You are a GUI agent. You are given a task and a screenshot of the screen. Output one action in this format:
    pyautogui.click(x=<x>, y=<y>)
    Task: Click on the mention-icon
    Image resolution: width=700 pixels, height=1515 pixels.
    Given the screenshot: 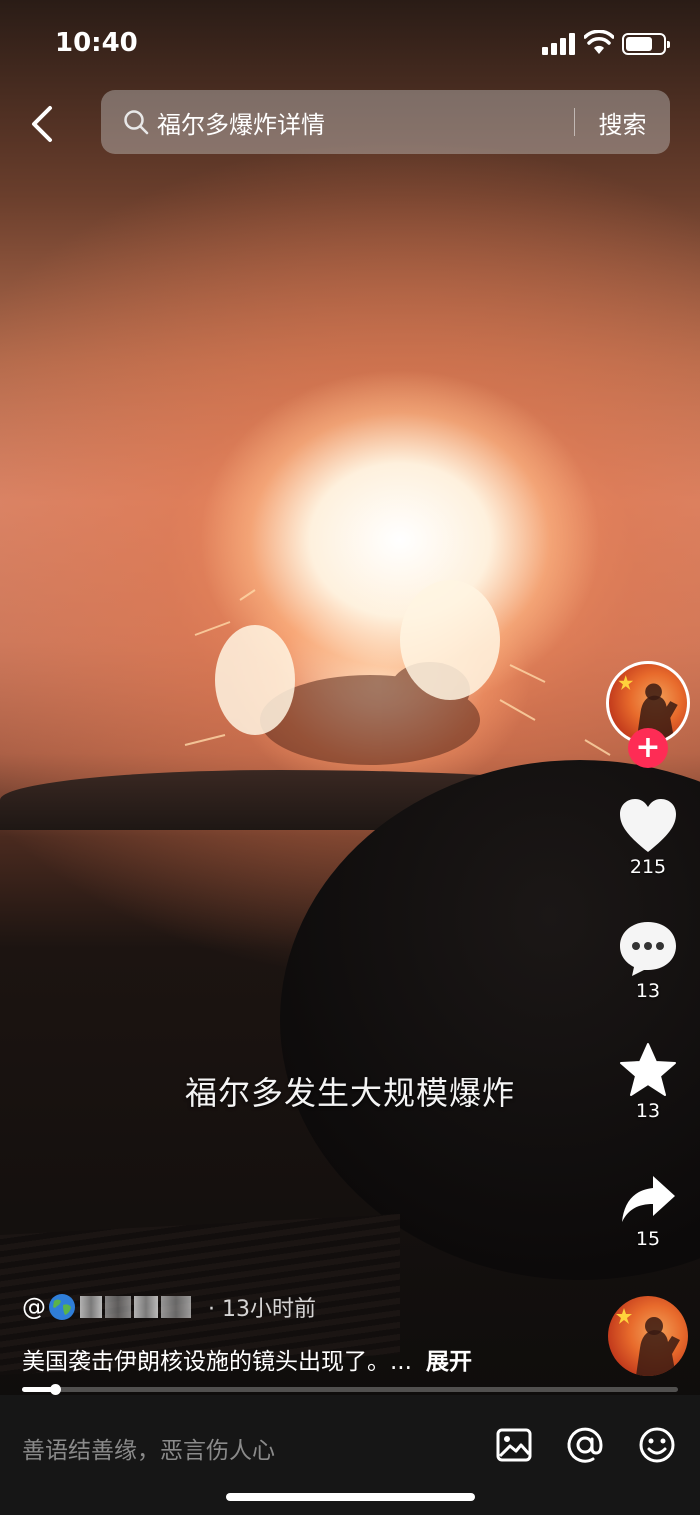 What is the action you would take?
    pyautogui.click(x=585, y=1445)
    